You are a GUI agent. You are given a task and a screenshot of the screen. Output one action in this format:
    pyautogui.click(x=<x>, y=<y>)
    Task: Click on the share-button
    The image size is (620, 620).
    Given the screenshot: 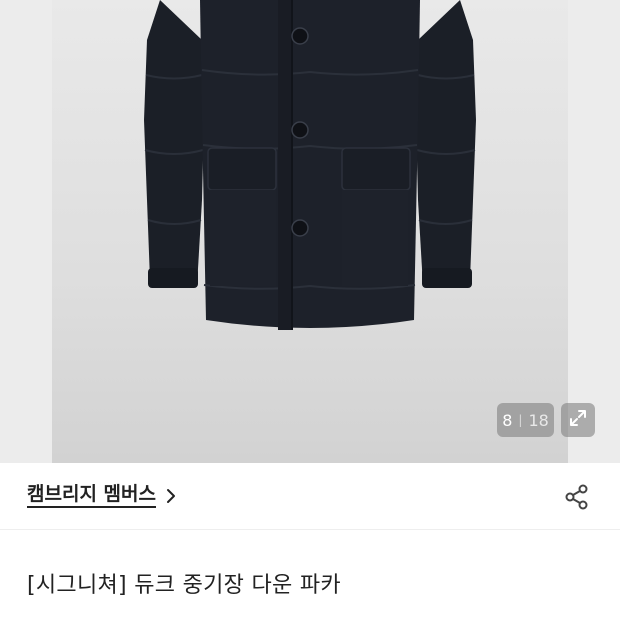 What is the action you would take?
    pyautogui.click(x=577, y=499)
    